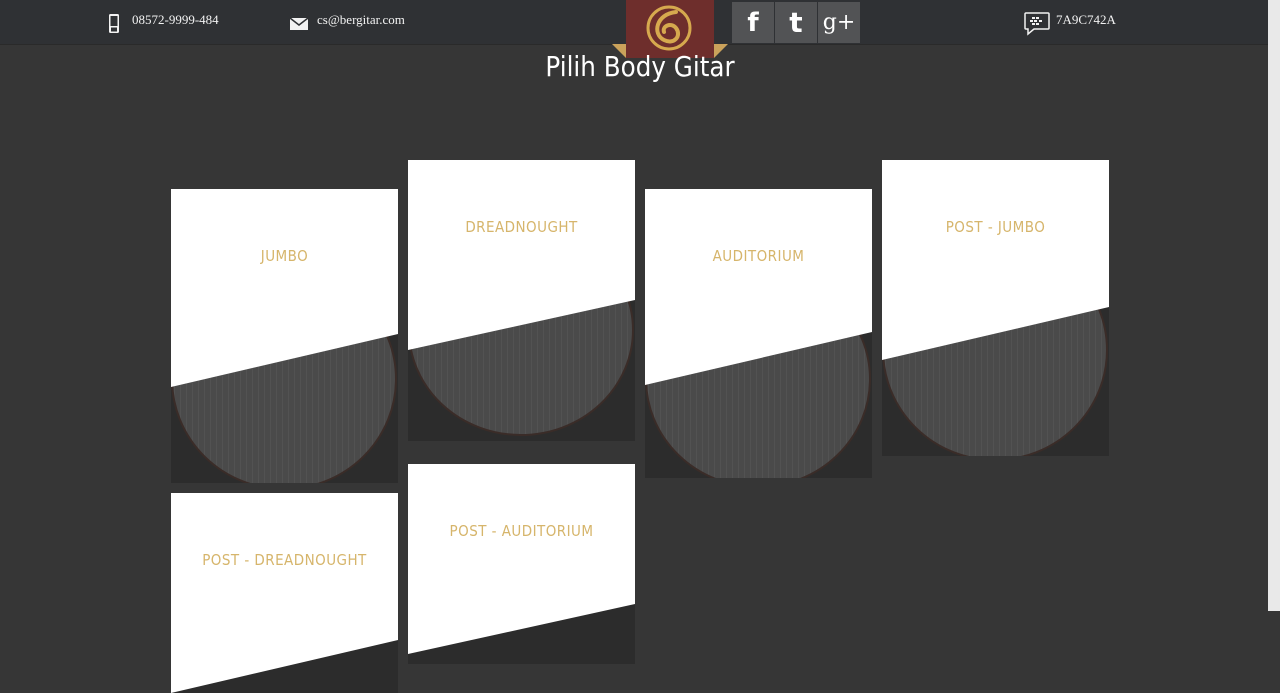 The height and width of the screenshot is (693, 1280). What do you see at coordinates (361, 20) in the screenshot?
I see `email-address: cs@bergitar.com` at bounding box center [361, 20].